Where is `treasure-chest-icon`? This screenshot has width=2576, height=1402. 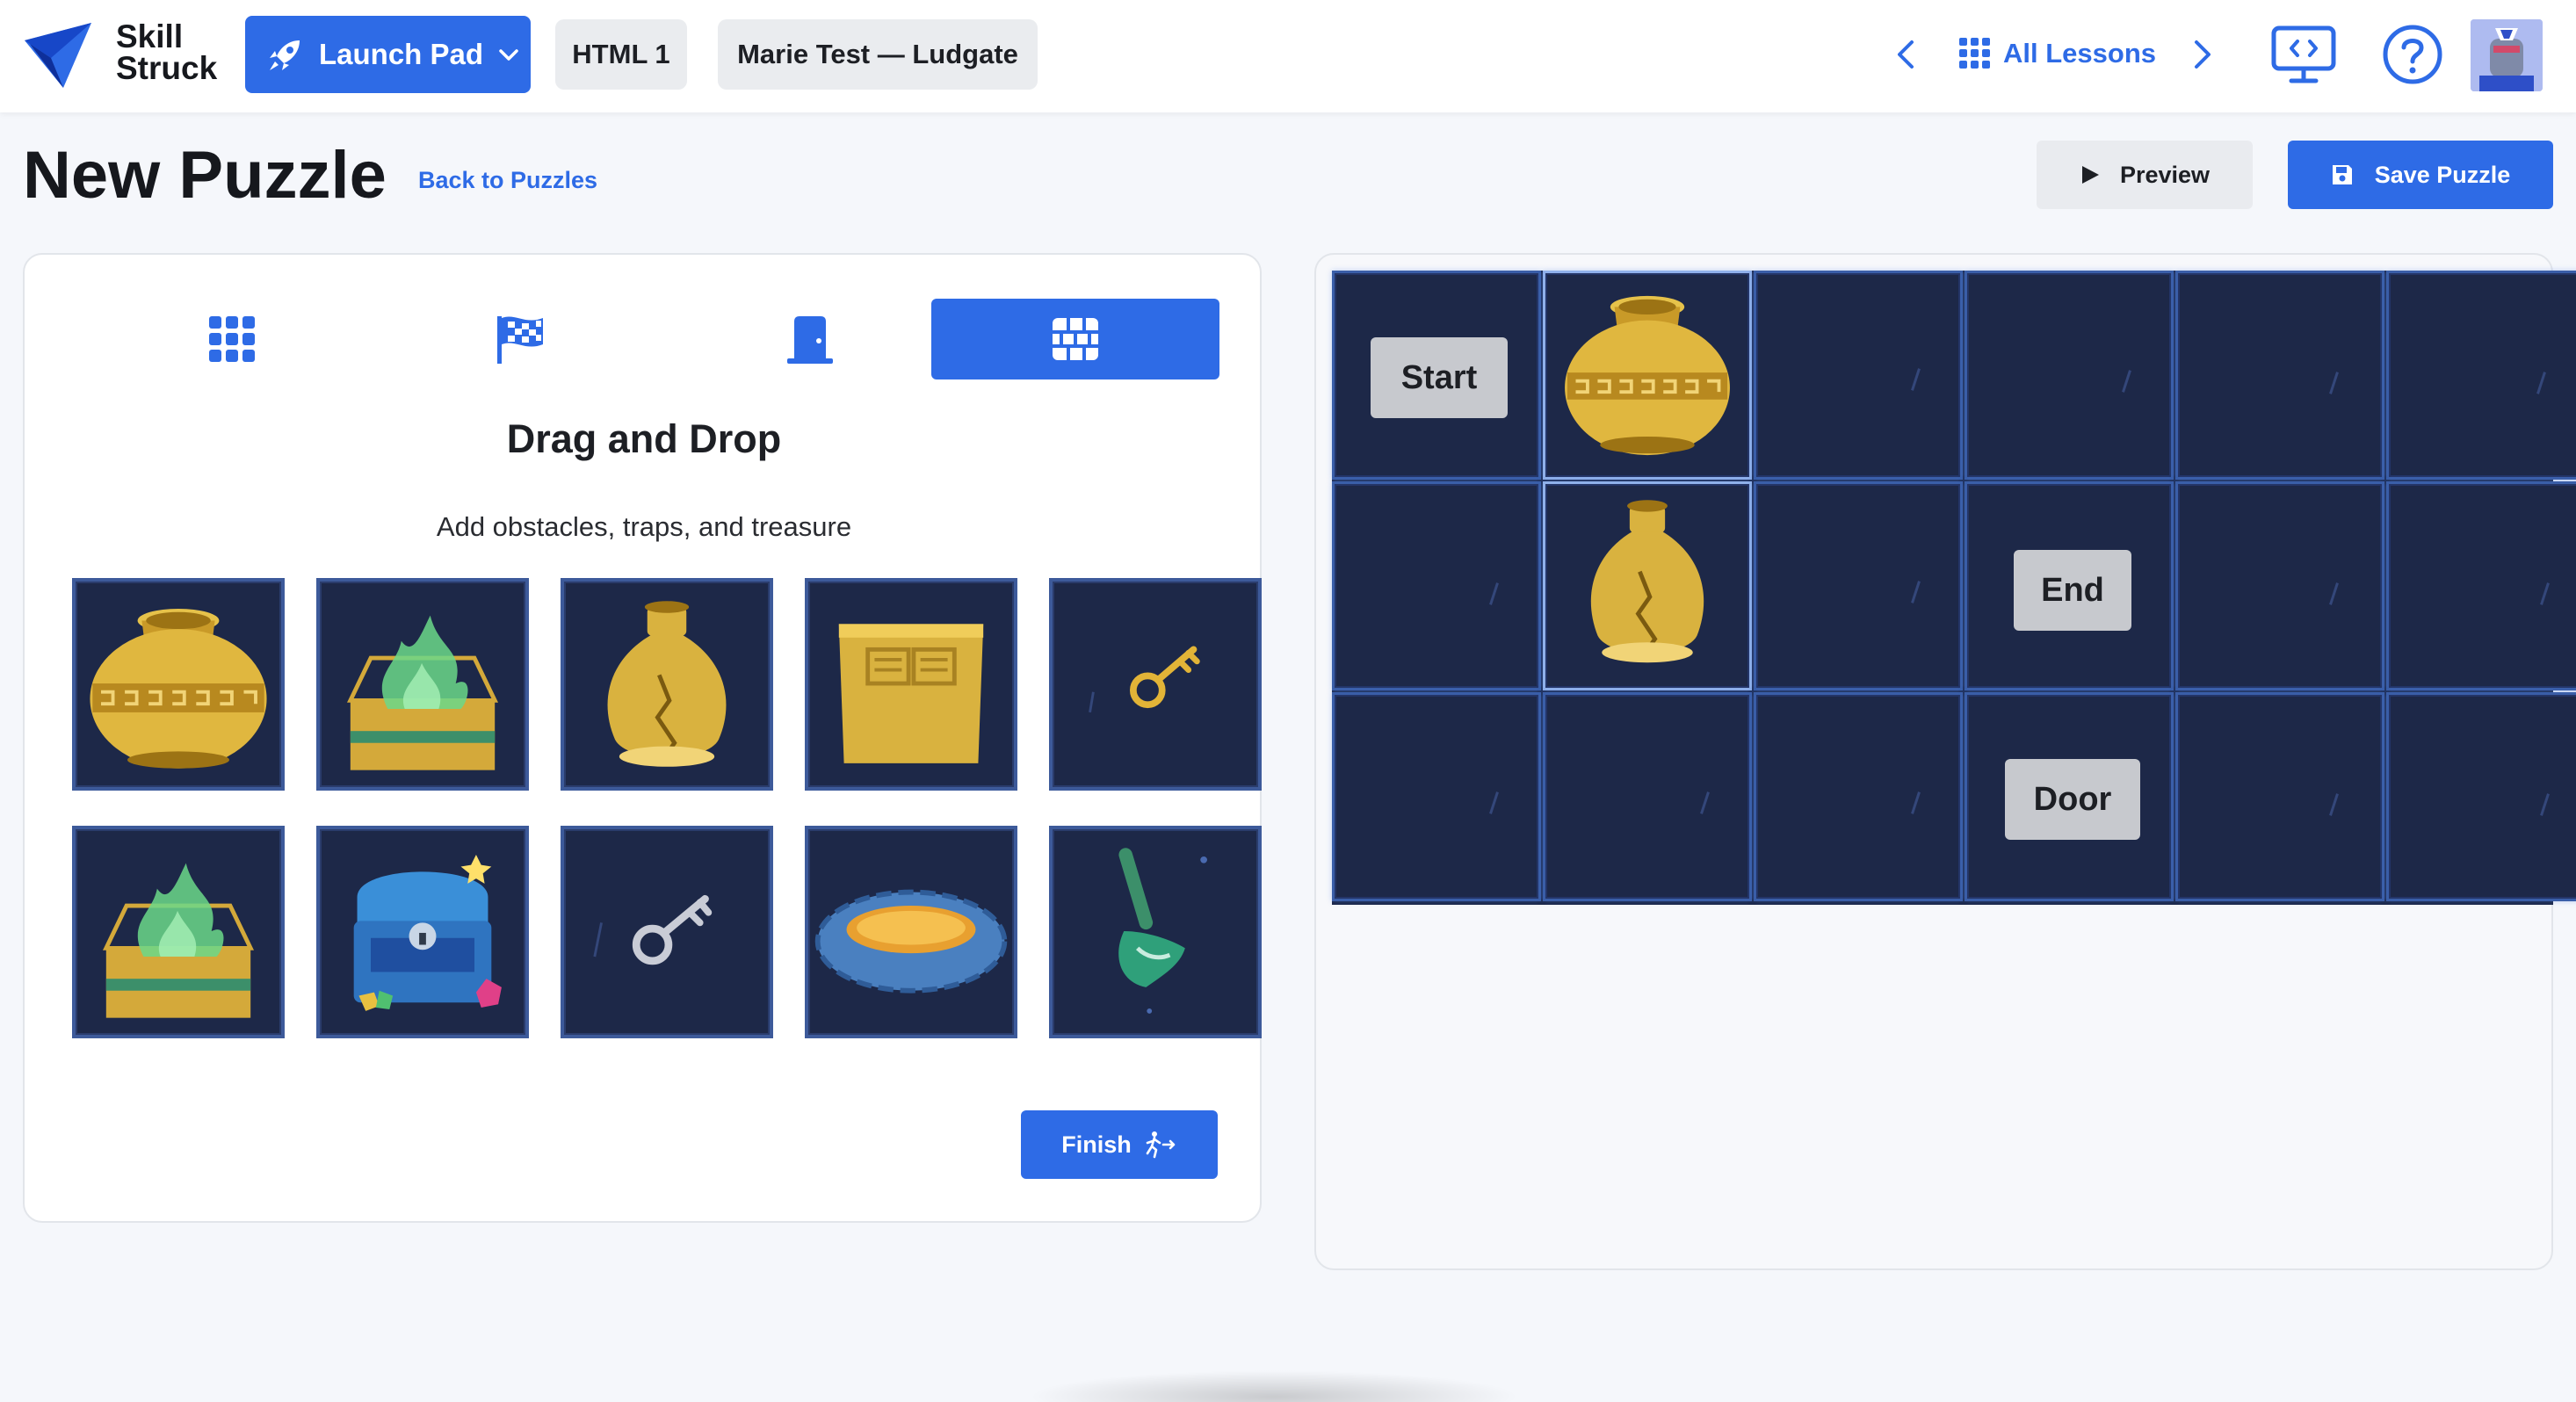
treasure-chest-icon is located at coordinates (427, 933).